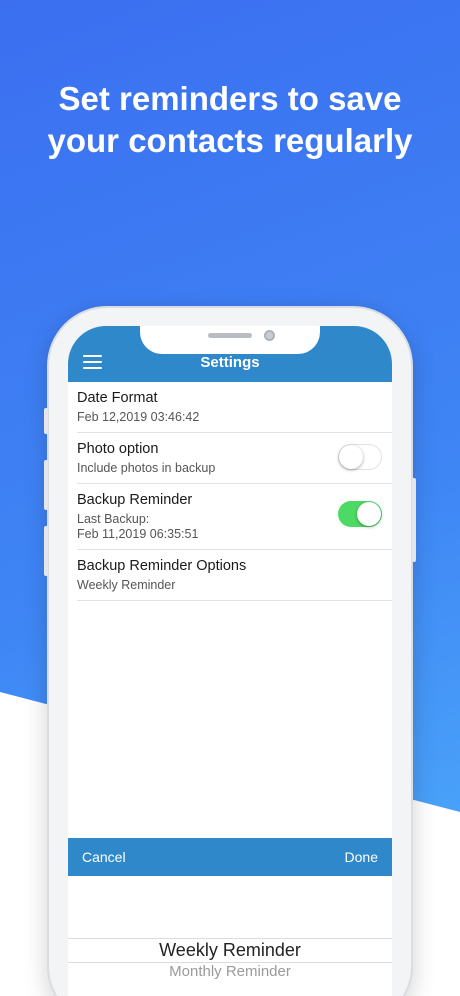 The image size is (460, 996). Describe the element at coordinates (117, 398) in the screenshot. I see `setting-title: Date Format` at that location.